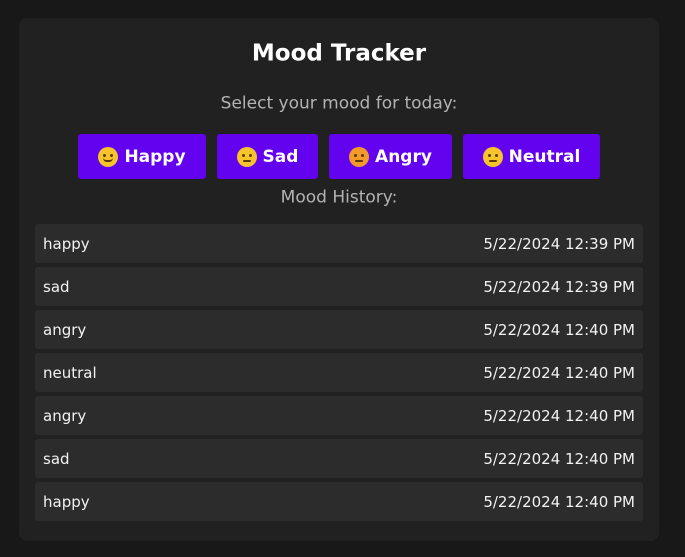 This screenshot has width=685, height=557. I want to click on history-mood: neutral, so click(70, 372).